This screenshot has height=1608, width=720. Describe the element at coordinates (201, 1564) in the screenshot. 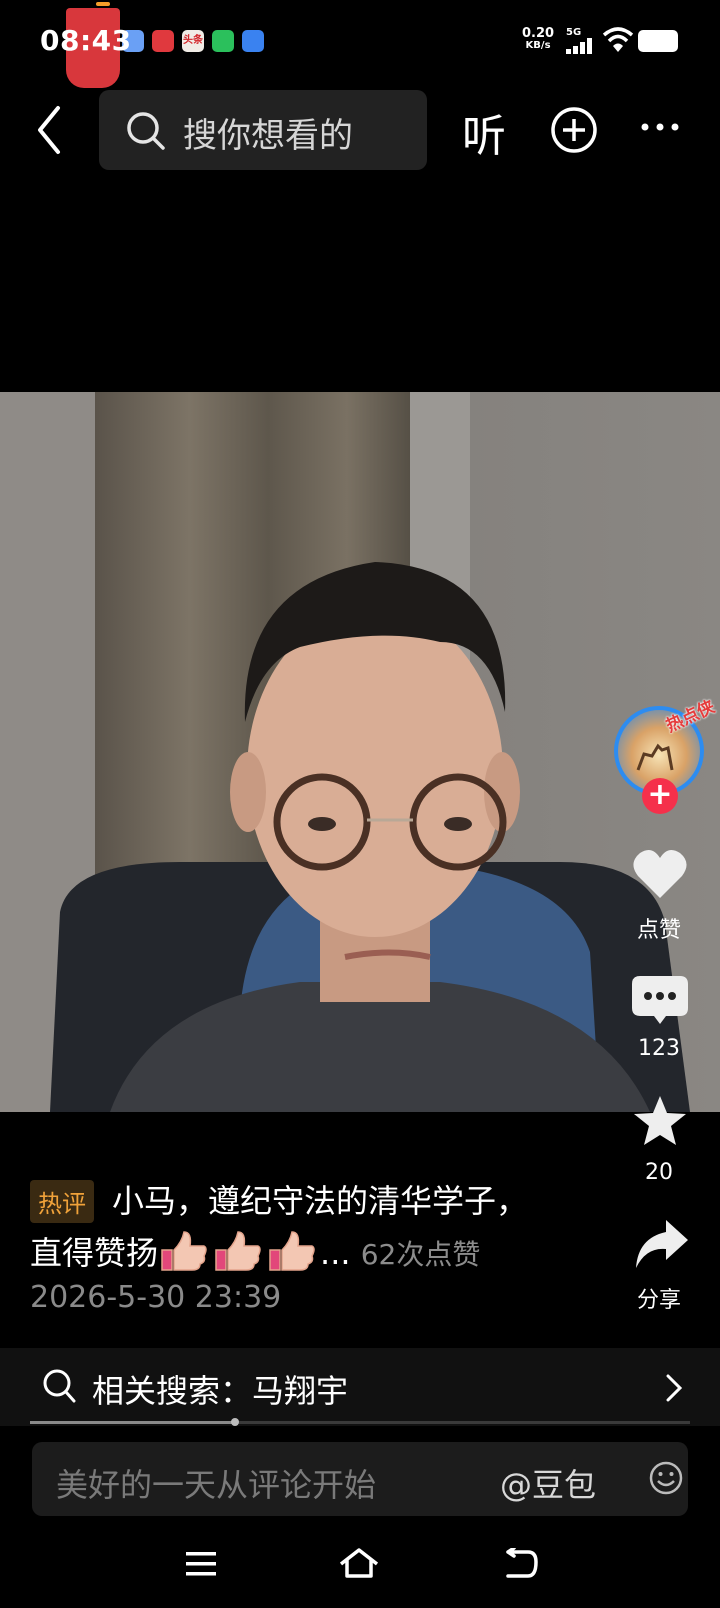

I see `nav-menu-icon` at that location.